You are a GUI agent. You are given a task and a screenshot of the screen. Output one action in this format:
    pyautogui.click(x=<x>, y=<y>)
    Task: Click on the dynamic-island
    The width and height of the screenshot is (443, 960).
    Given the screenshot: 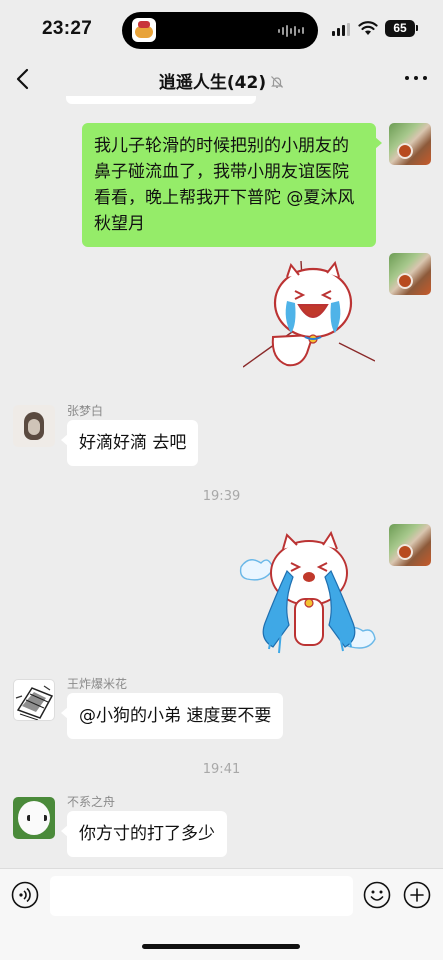 What is the action you would take?
    pyautogui.click(x=220, y=30)
    